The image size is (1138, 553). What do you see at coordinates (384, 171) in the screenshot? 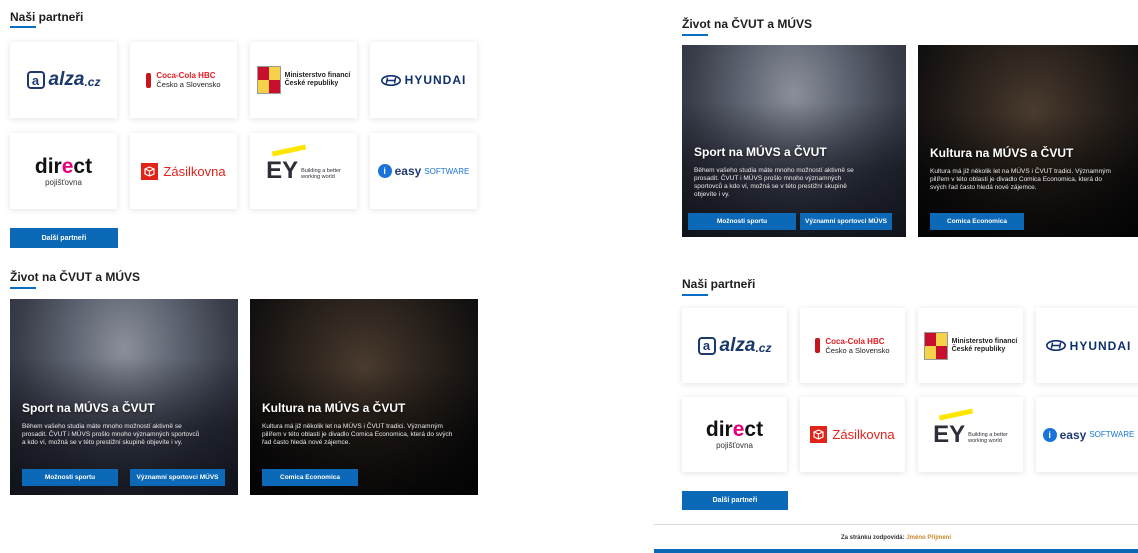
I see `easy-software-i-icon: i` at bounding box center [384, 171].